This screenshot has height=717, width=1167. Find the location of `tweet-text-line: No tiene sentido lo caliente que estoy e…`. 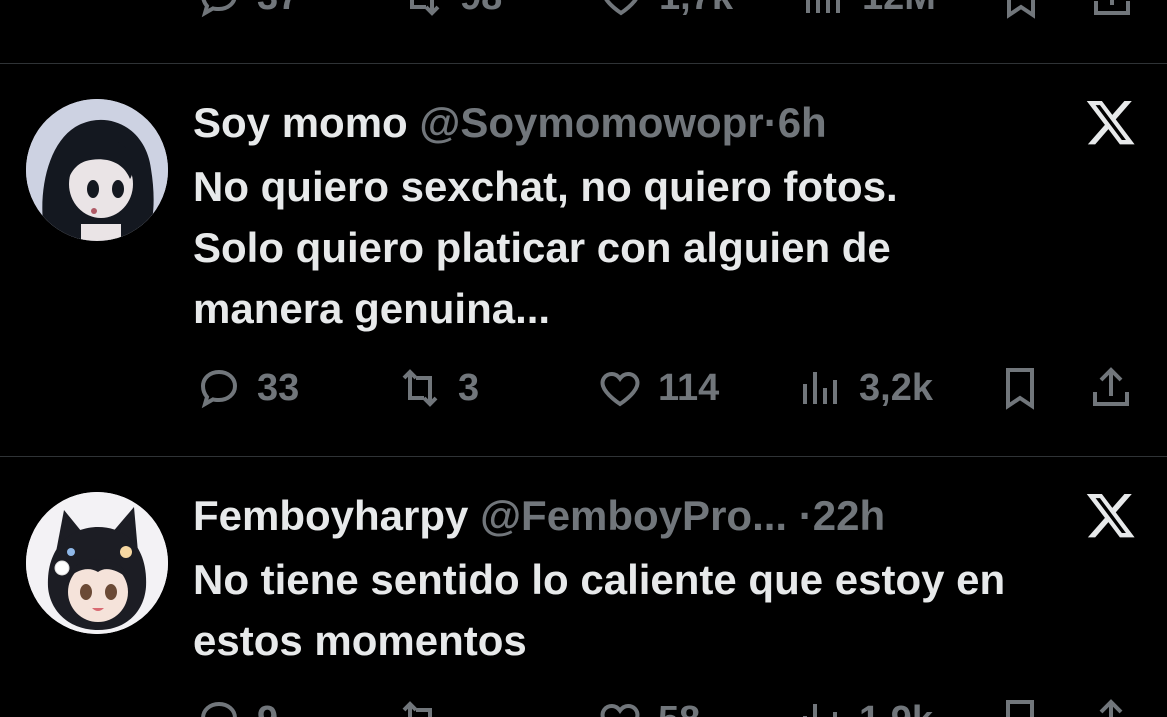

tweet-text-line: No tiene sentido lo caliente que estoy e… is located at coordinates (599, 579).